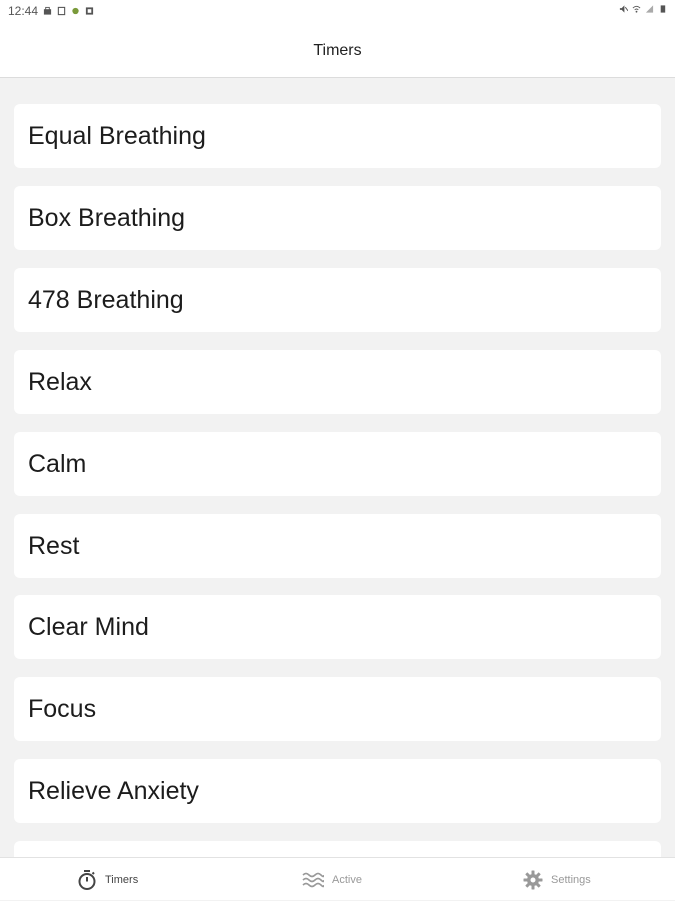 This screenshot has height=901, width=675. Describe the element at coordinates (663, 9) in the screenshot. I see `battery-icon` at that location.